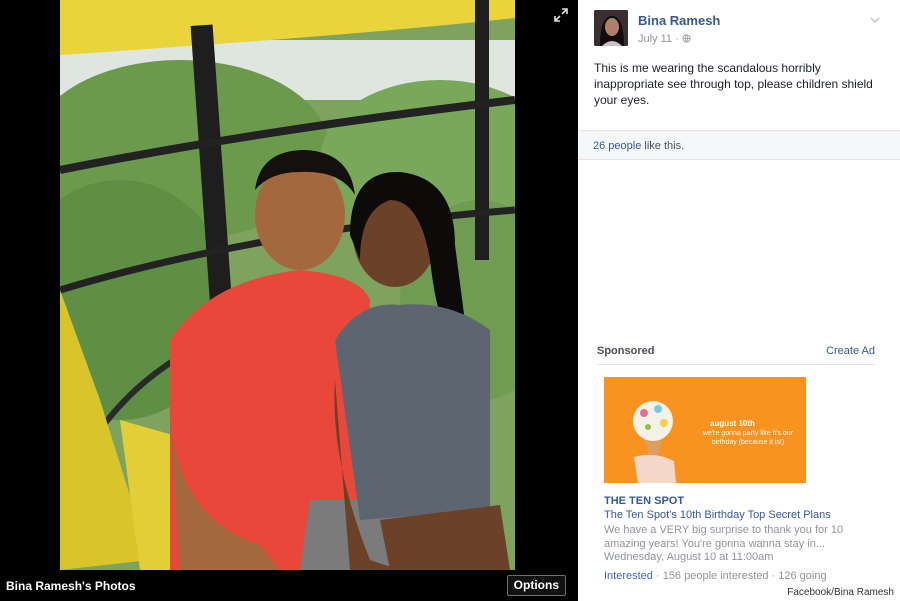 The height and width of the screenshot is (601, 900). Describe the element at coordinates (736, 355) in the screenshot. I see `sponsored-header: Sponsored Create Ad` at that location.